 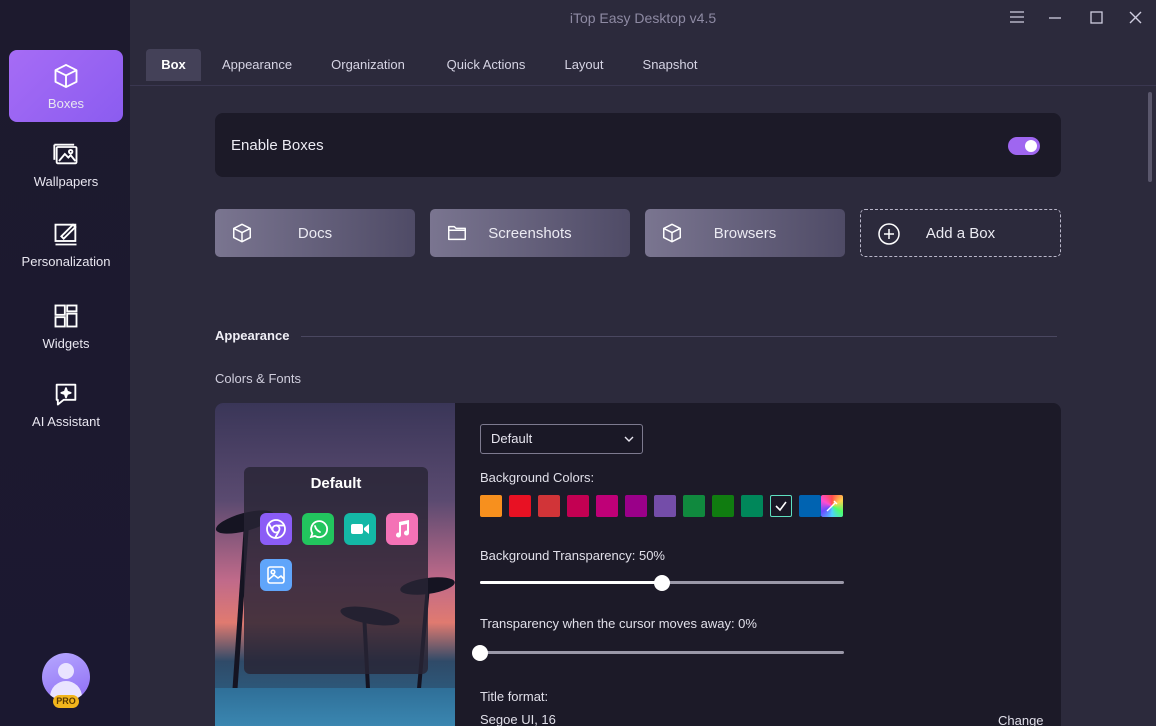 I want to click on wallpaper-preview: Default, so click(x=335, y=564).